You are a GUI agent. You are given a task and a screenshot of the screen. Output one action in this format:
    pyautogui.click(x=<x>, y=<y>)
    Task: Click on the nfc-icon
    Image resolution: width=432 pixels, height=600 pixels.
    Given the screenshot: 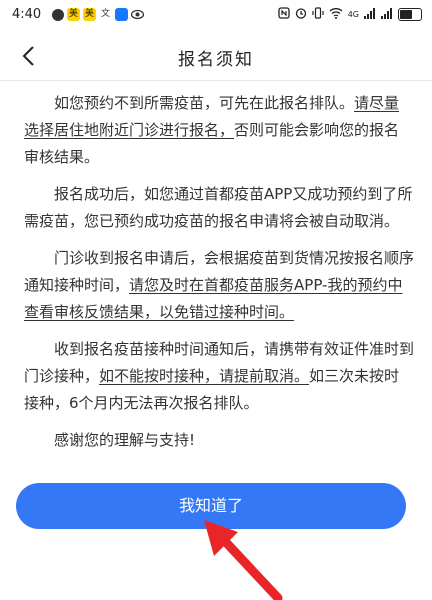 What is the action you would take?
    pyautogui.click(x=284, y=14)
    